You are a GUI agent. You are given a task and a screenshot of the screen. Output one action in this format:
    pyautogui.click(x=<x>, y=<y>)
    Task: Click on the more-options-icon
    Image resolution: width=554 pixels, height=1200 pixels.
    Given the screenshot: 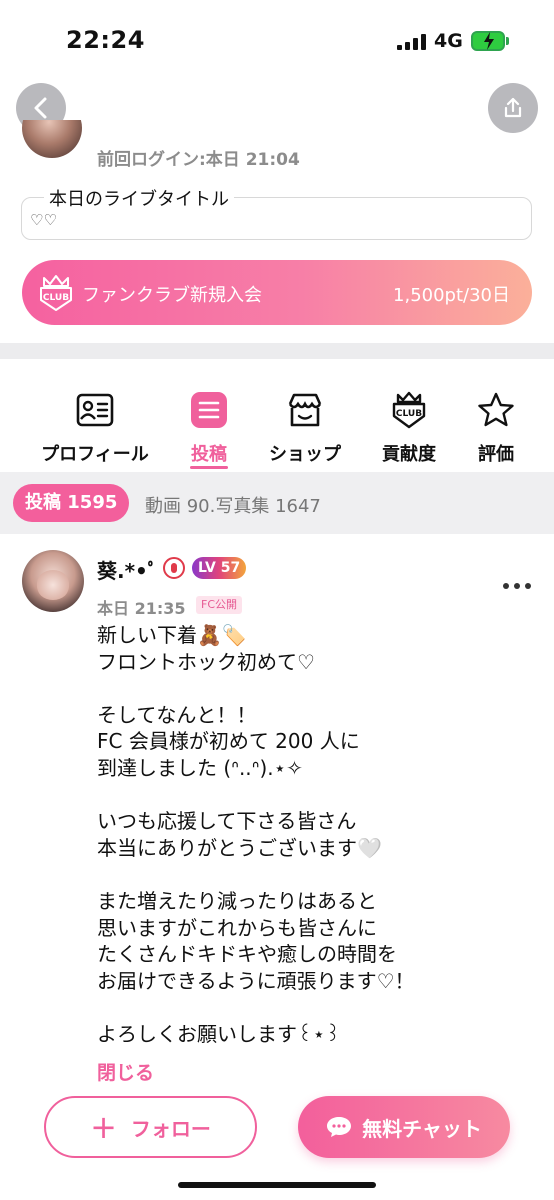 What is the action you would take?
    pyautogui.click(x=518, y=587)
    